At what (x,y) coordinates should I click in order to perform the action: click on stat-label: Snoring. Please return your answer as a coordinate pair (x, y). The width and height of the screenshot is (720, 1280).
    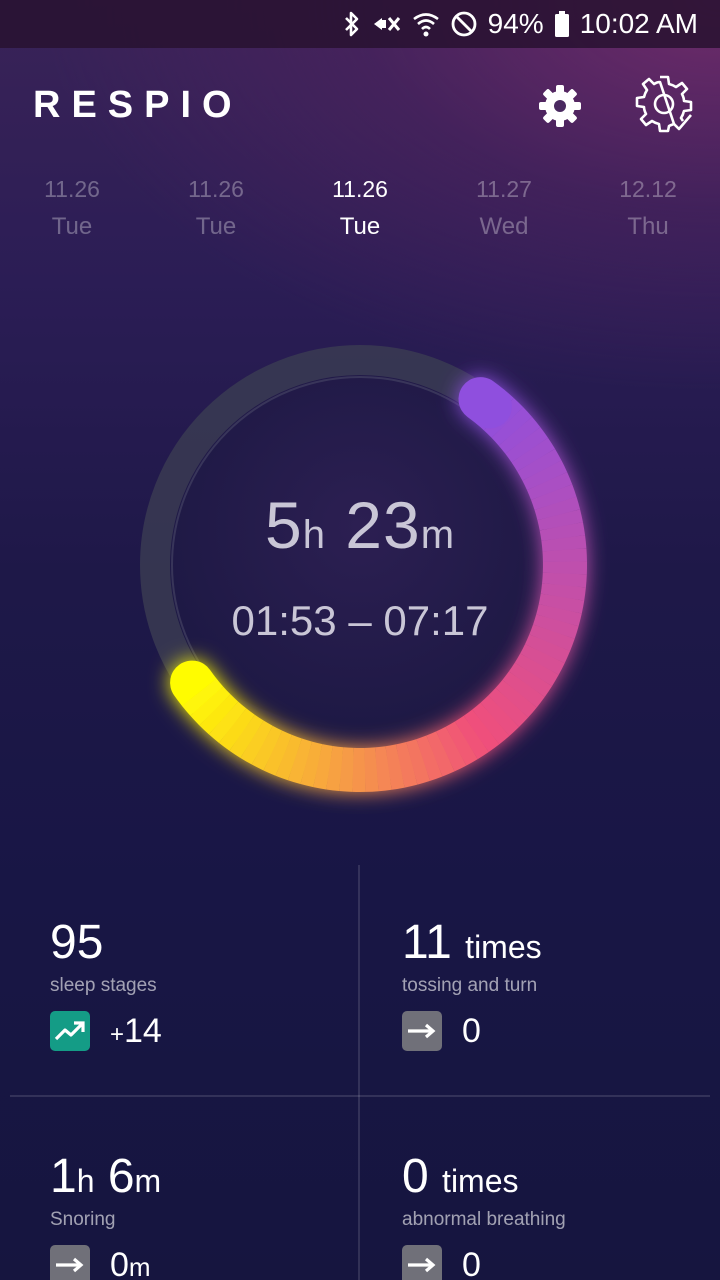
    Looking at the image, I should click on (83, 1219).